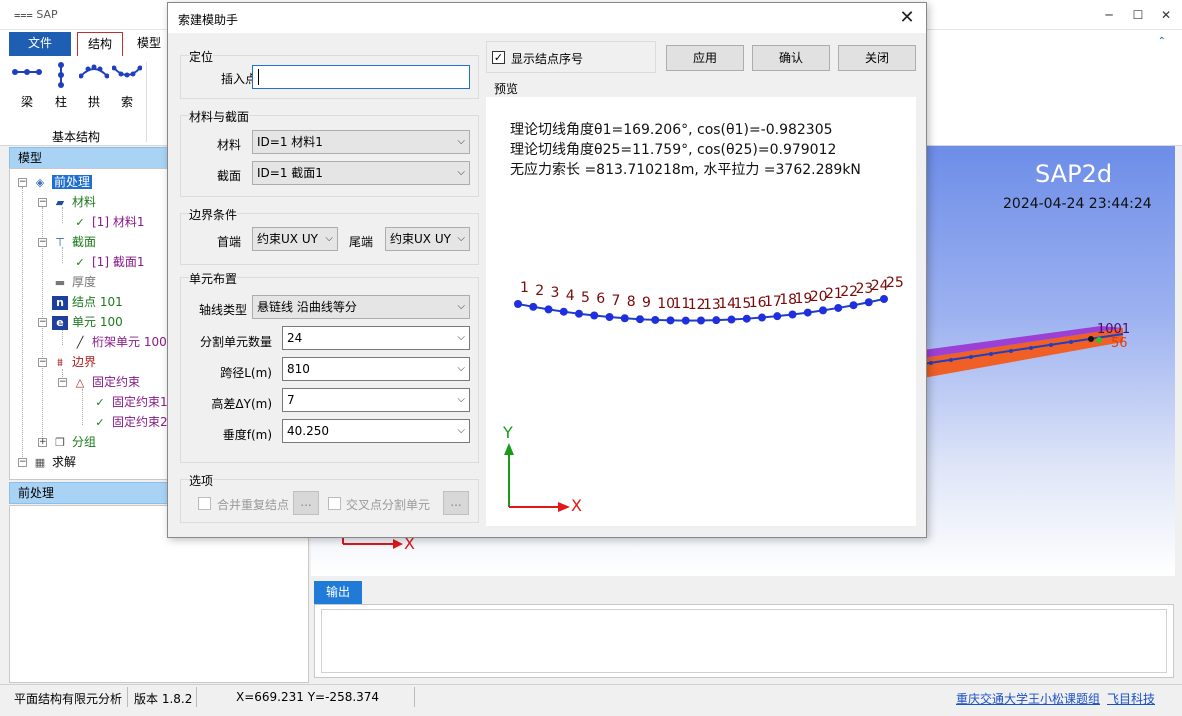 The height and width of the screenshot is (716, 1182). Describe the element at coordinates (228, 176) in the screenshot. I see `section-label: 截面` at that location.